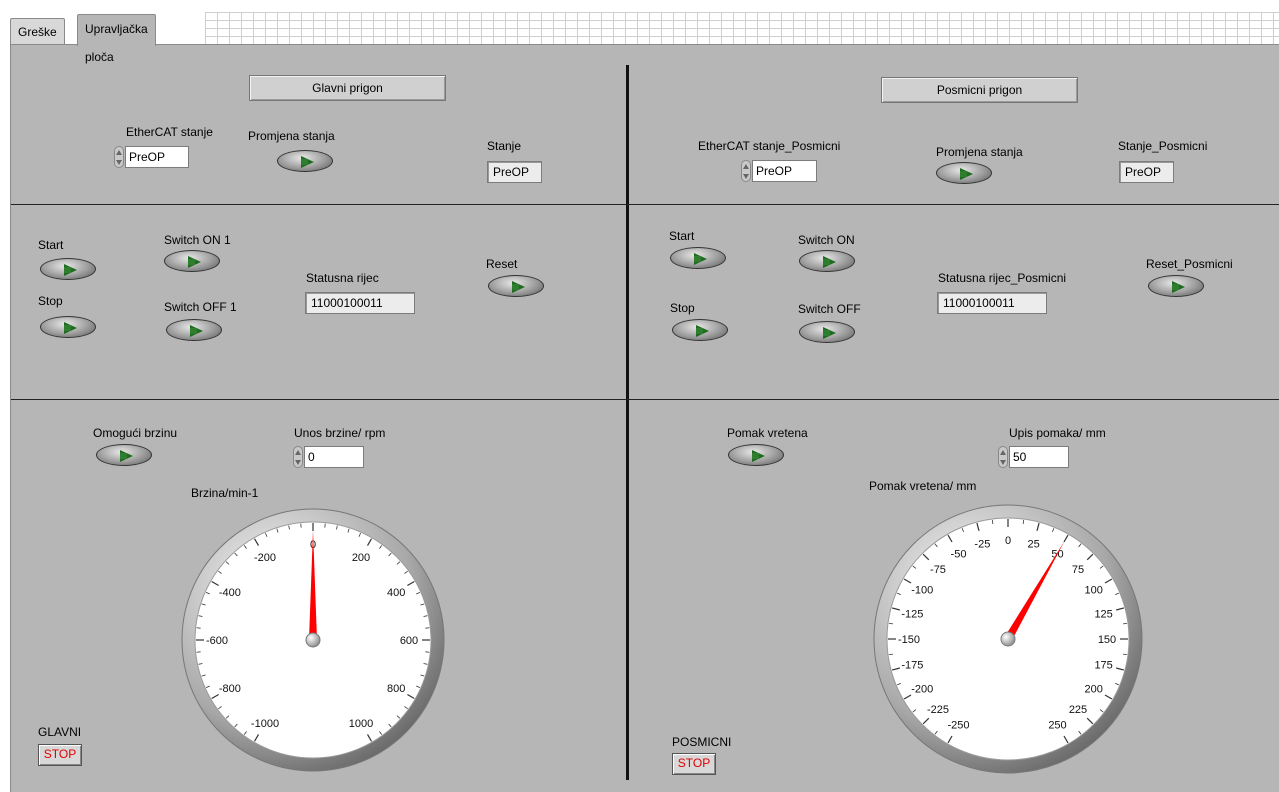 The image size is (1279, 792). Describe the element at coordinates (298, 457) in the screenshot. I see `glavni-unos-spinner` at that location.